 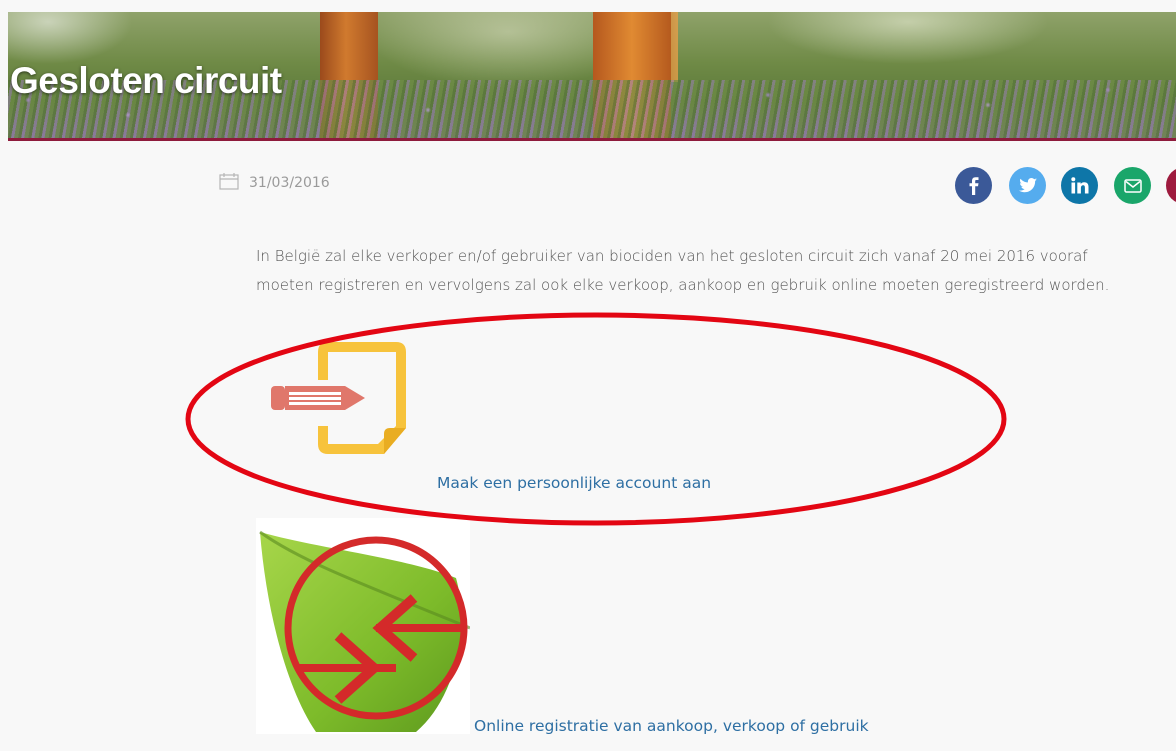 I want to click on mail-icon, so click(x=1132, y=185).